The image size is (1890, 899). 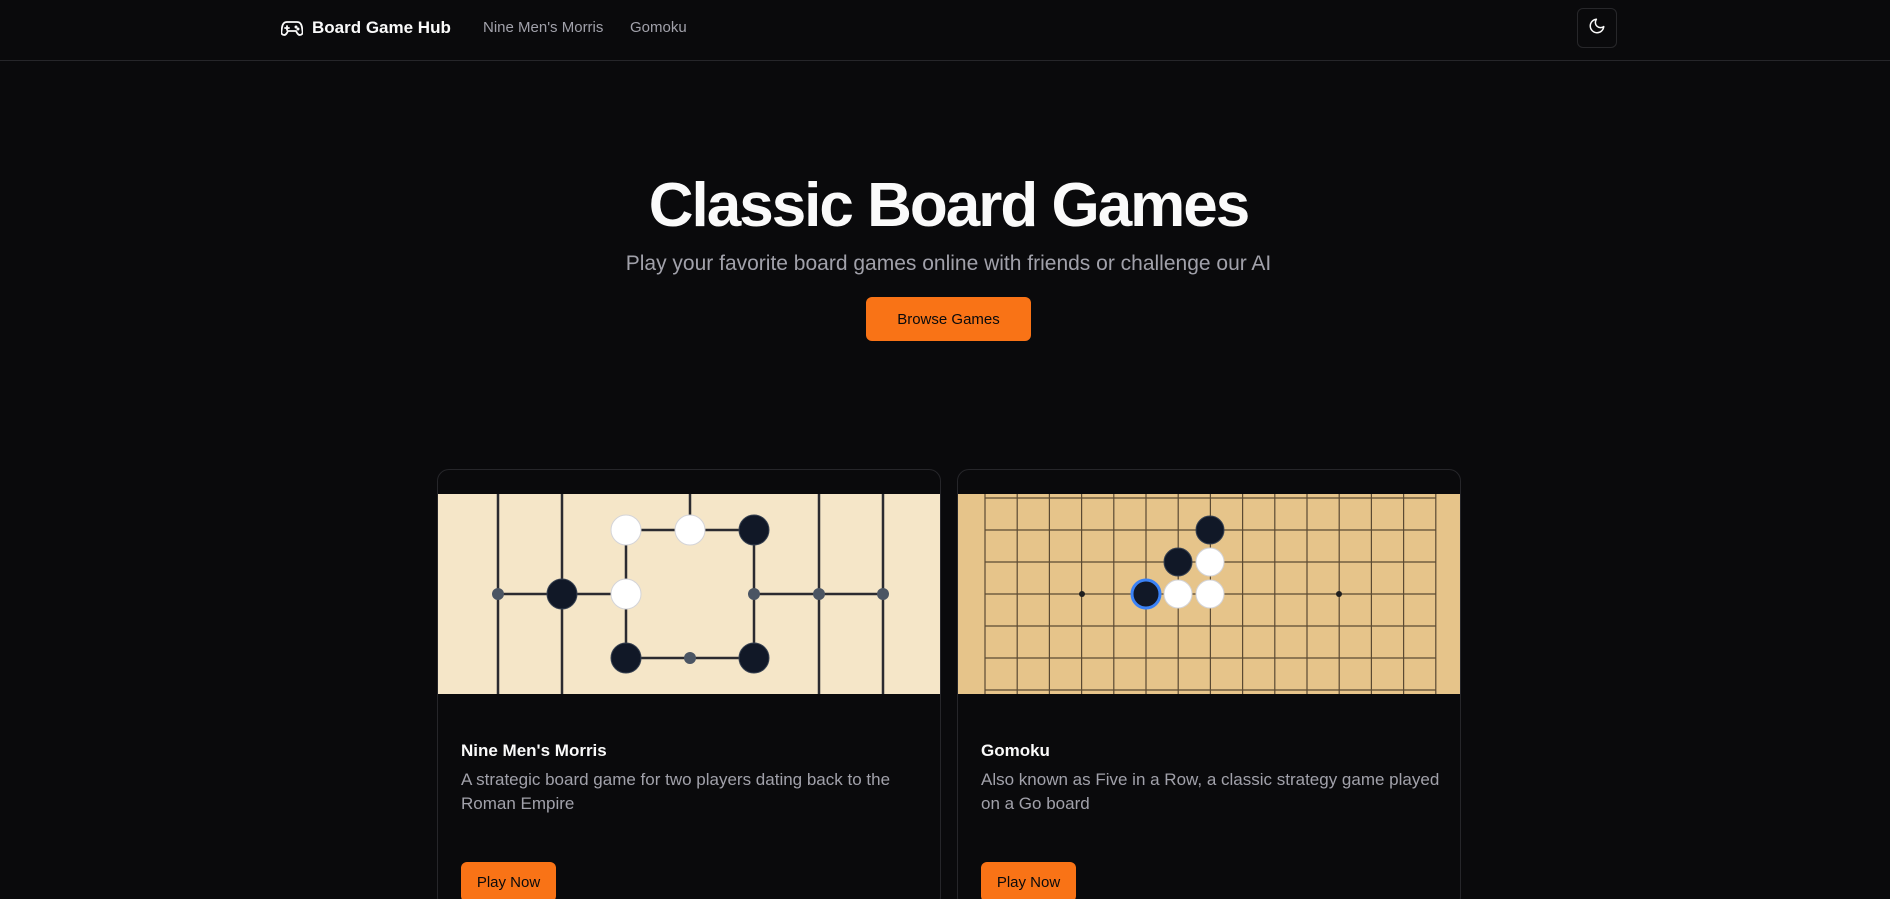 I want to click on gomoku-board-preview, so click(x=1209, y=594).